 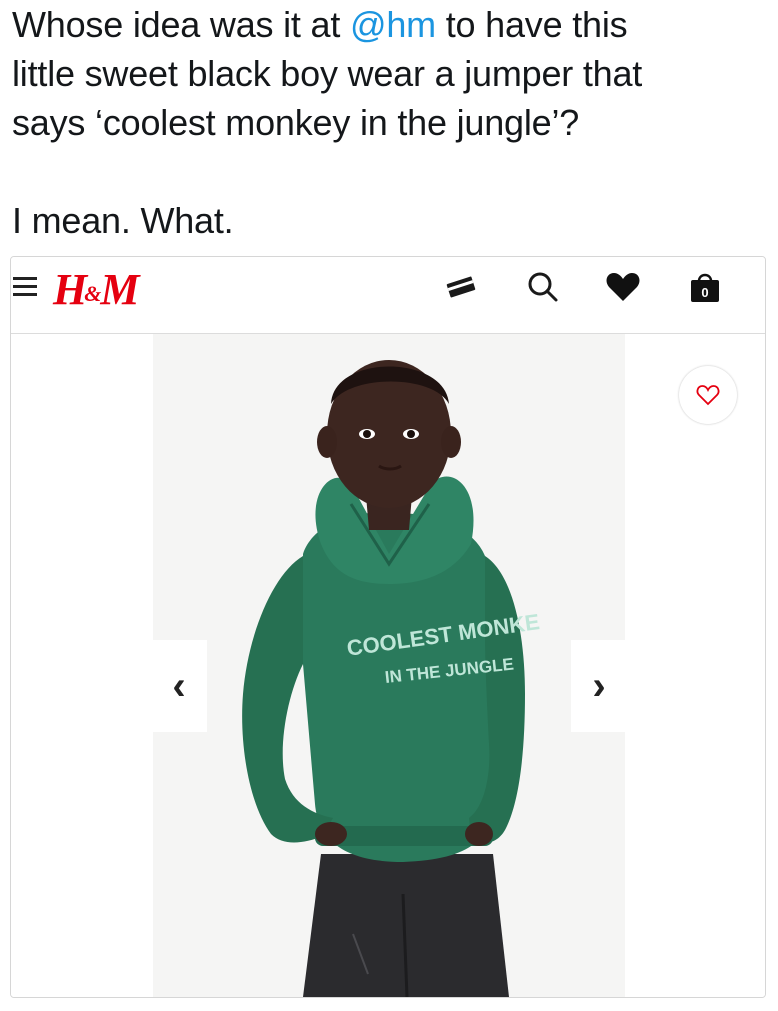 What do you see at coordinates (543, 287) in the screenshot?
I see `search-icon` at bounding box center [543, 287].